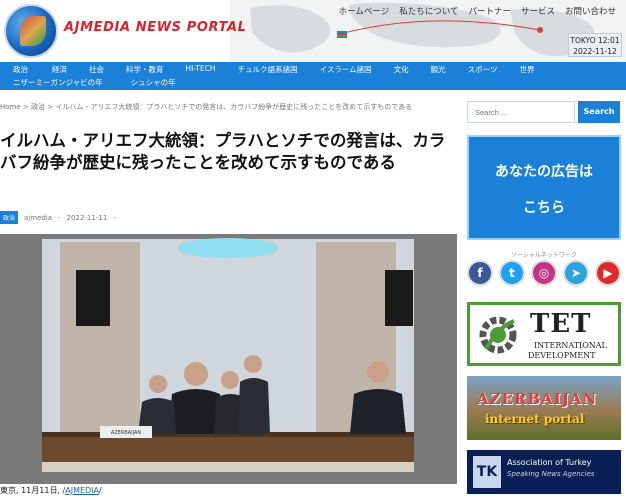  Describe the element at coordinates (59, 69) in the screenshot. I see `nav-economy: 経済` at that location.